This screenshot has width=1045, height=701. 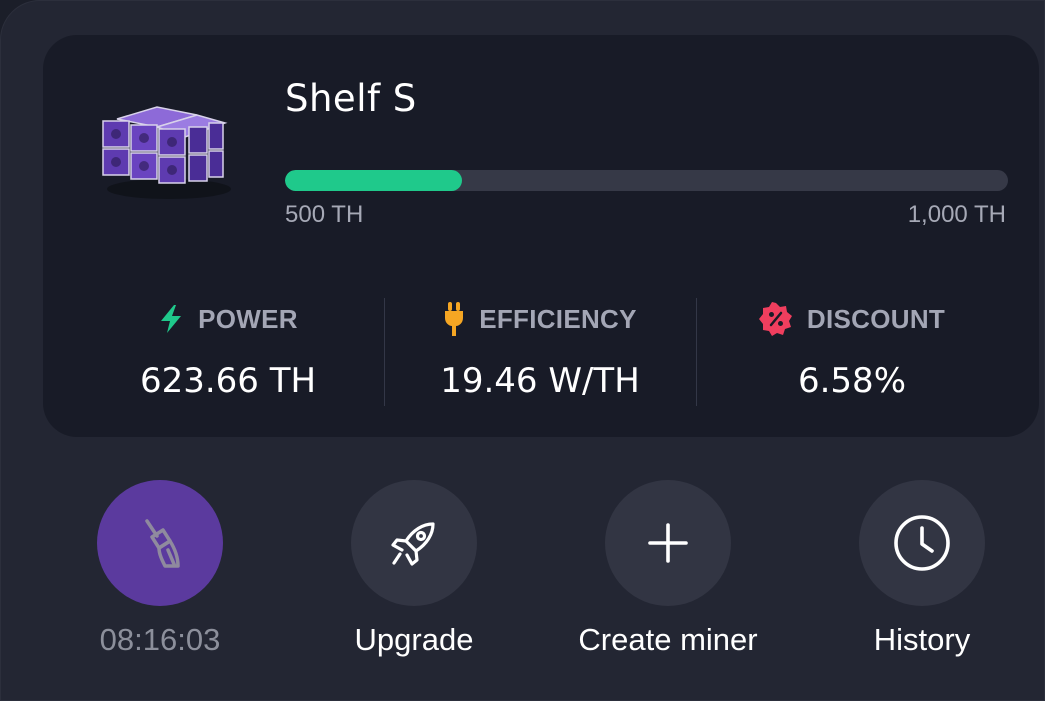 What do you see at coordinates (775, 319) in the screenshot?
I see `discount-badge-icon` at bounding box center [775, 319].